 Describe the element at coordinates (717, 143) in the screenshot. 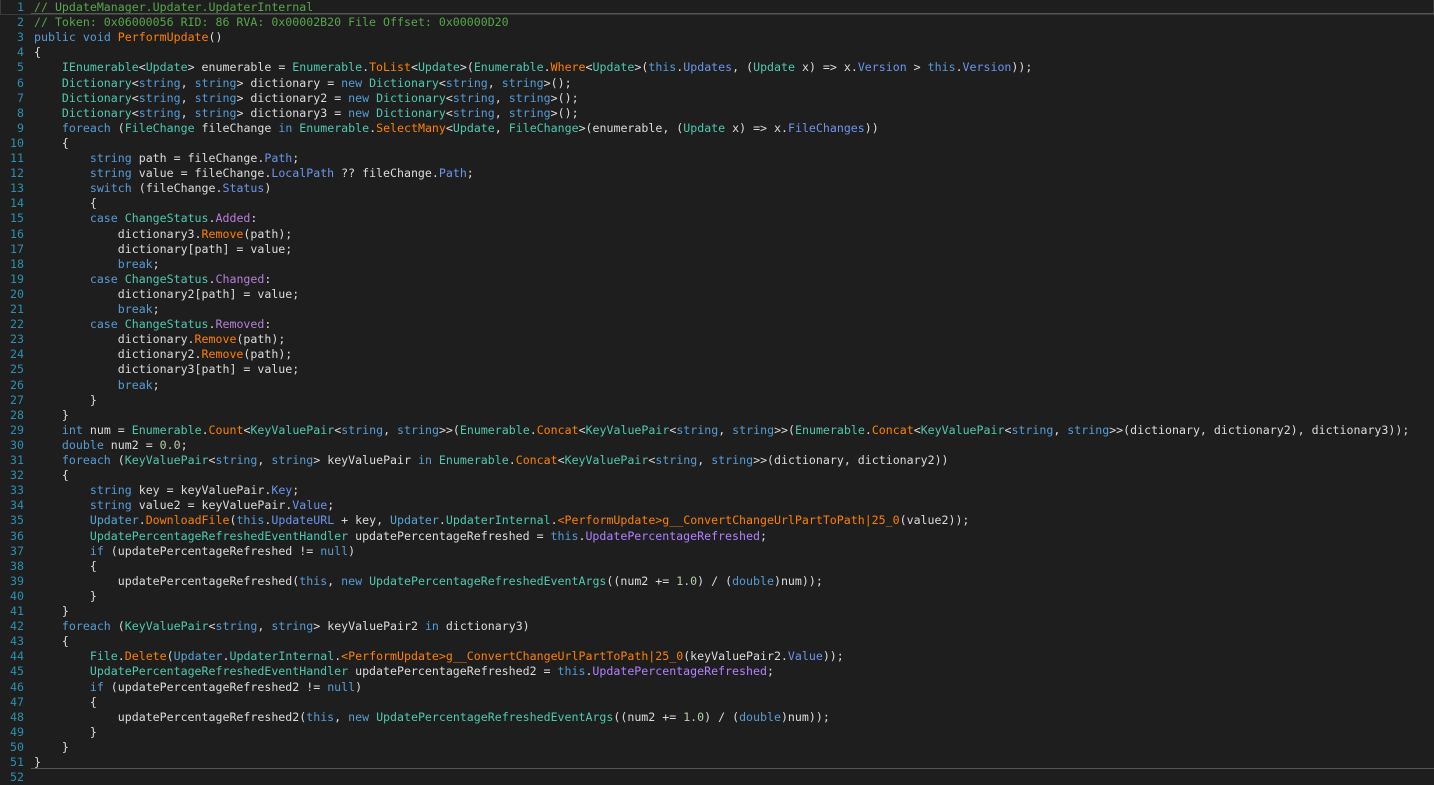

I see `code-line: 10 {` at that location.